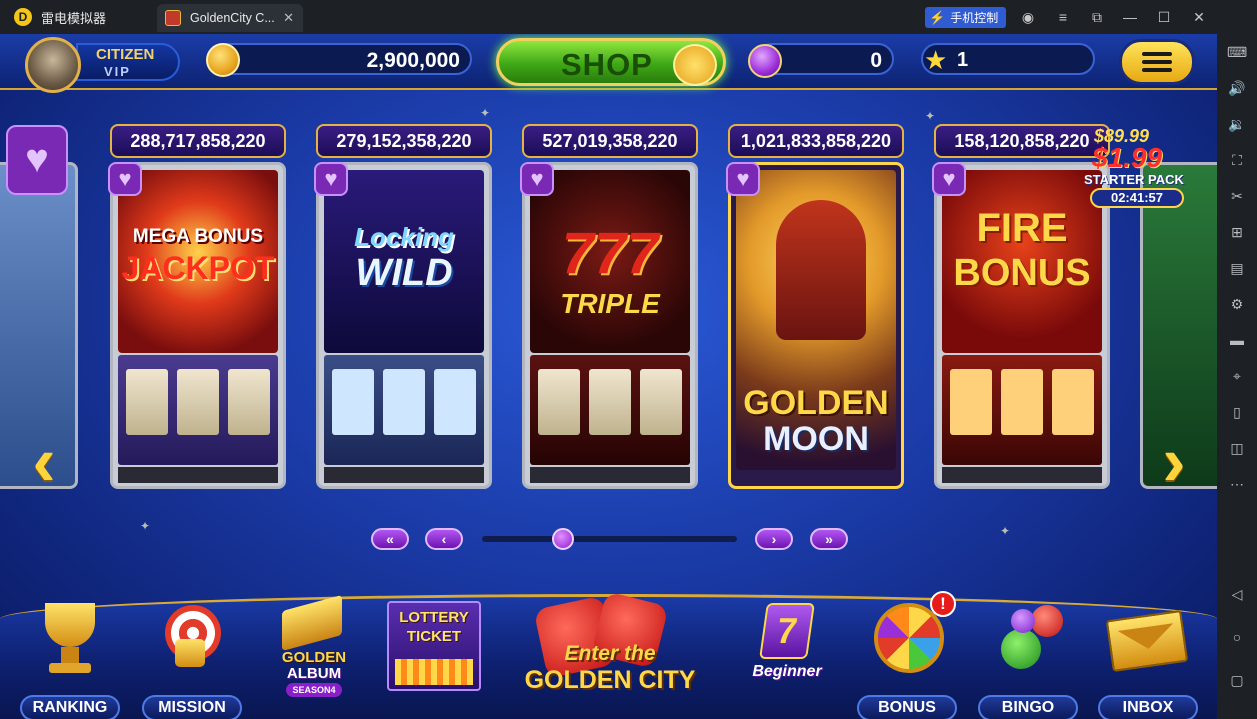  What do you see at coordinates (1237, 196) in the screenshot?
I see `screenshot-icon: ✂` at bounding box center [1237, 196].